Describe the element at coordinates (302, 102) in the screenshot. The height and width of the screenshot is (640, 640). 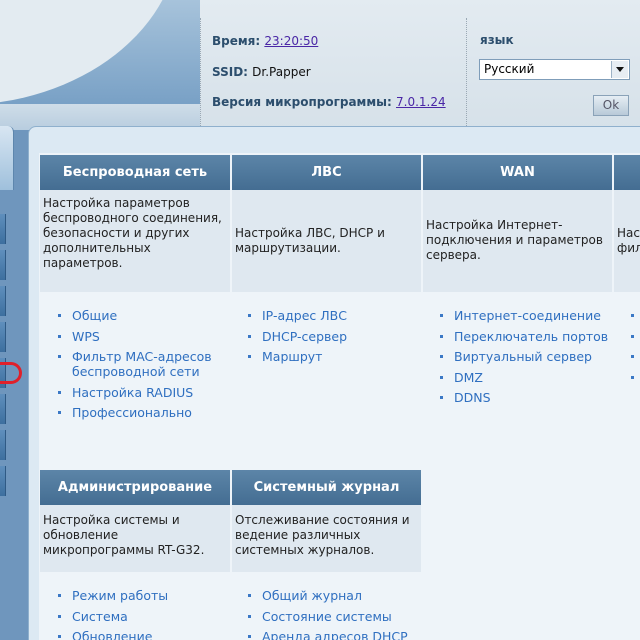
I see `firmware-label: Версия микропрограммы:` at that location.